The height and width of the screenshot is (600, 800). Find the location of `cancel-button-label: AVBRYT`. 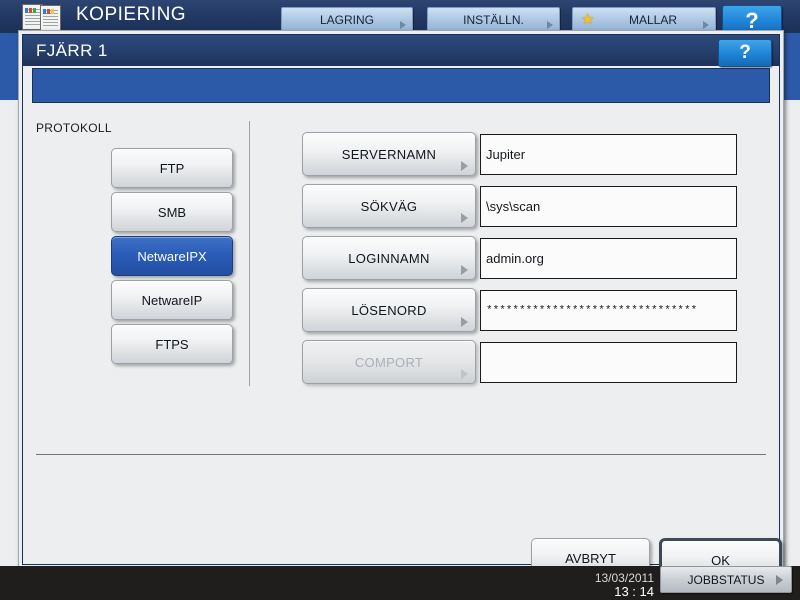

cancel-button-label: AVBRYT is located at coordinates (590, 558).